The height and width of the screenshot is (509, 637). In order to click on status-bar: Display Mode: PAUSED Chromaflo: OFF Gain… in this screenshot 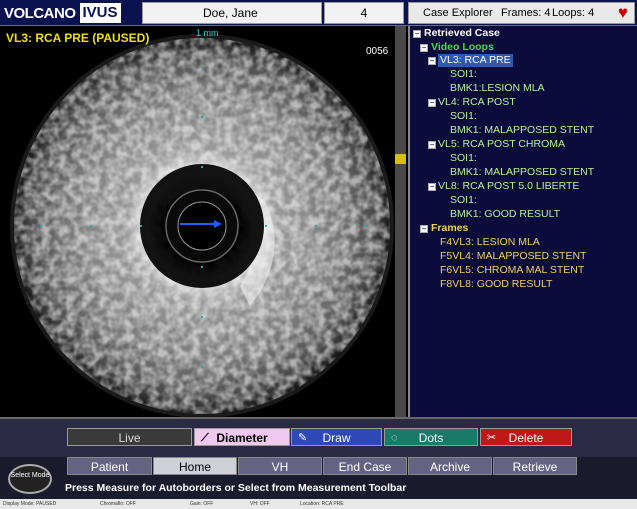, I will do `click(318, 504)`.